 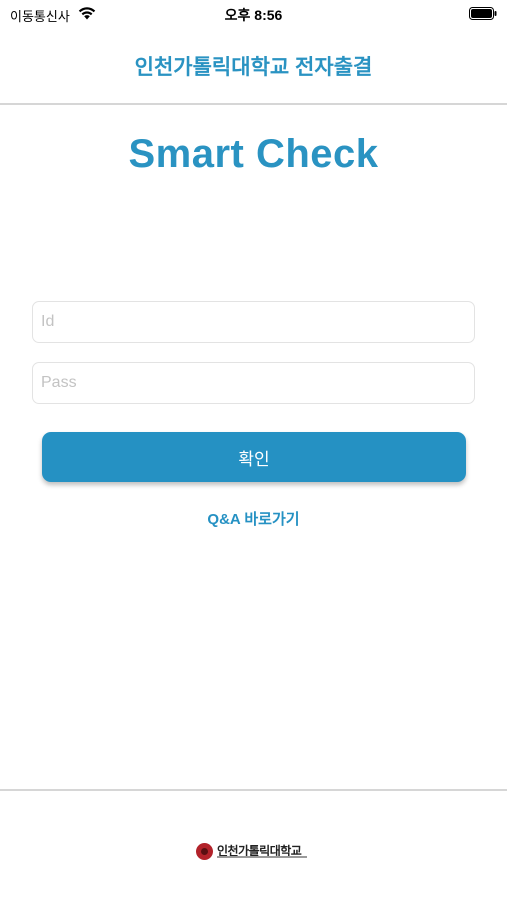 I want to click on password-input, so click(x=253, y=383).